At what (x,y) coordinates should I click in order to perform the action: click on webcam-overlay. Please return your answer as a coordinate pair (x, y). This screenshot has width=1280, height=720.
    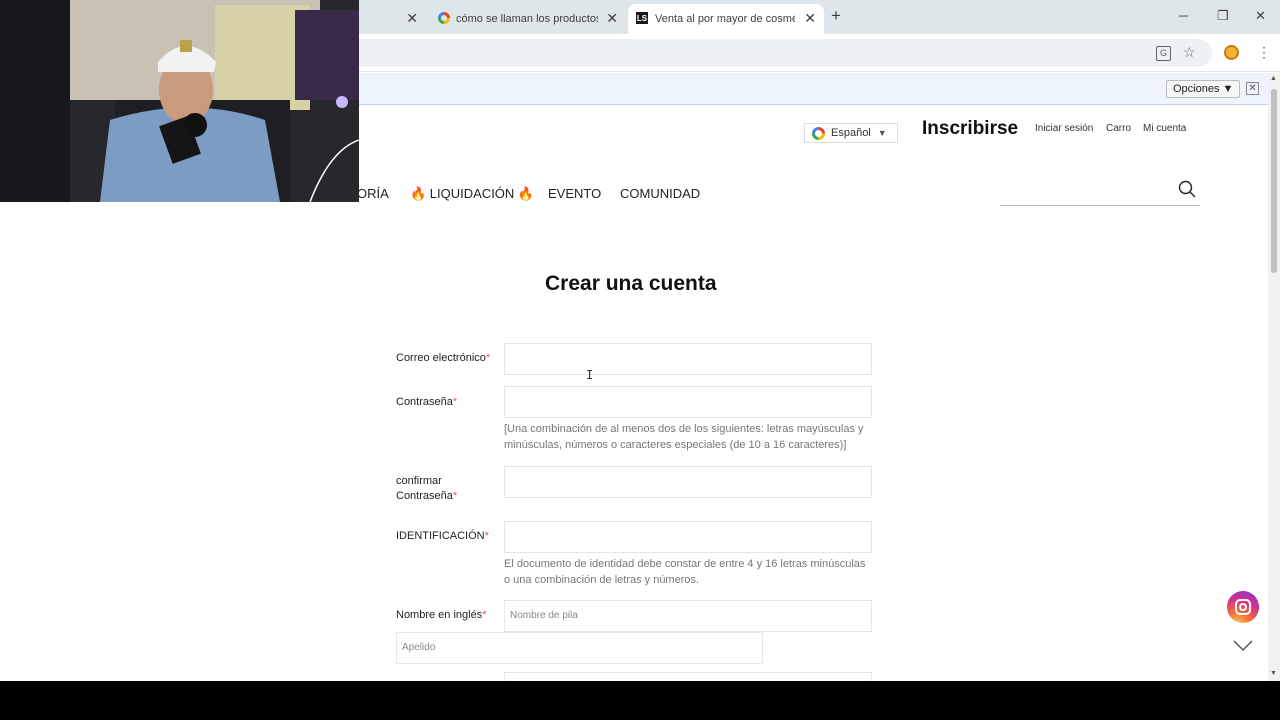
    Looking at the image, I should click on (179, 101).